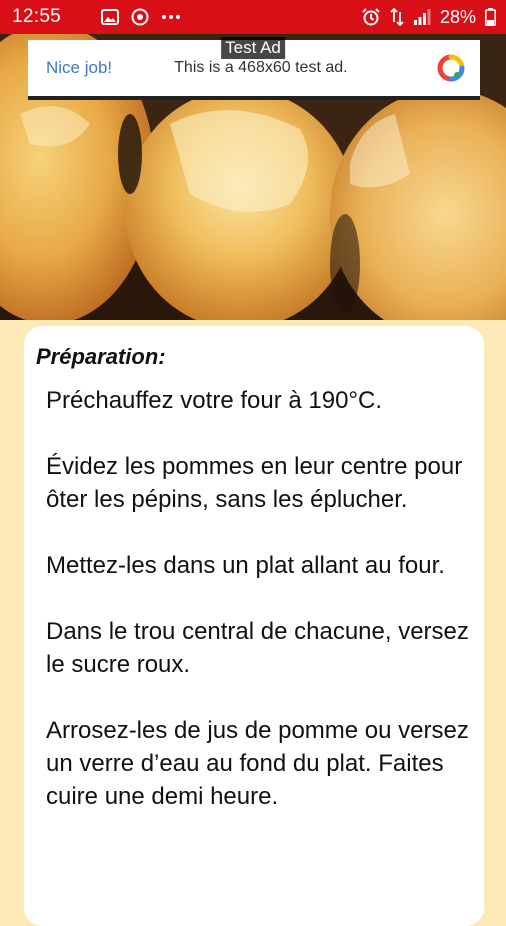  What do you see at coordinates (451, 68) in the screenshot?
I see `ad-choices-logo-icon` at bounding box center [451, 68].